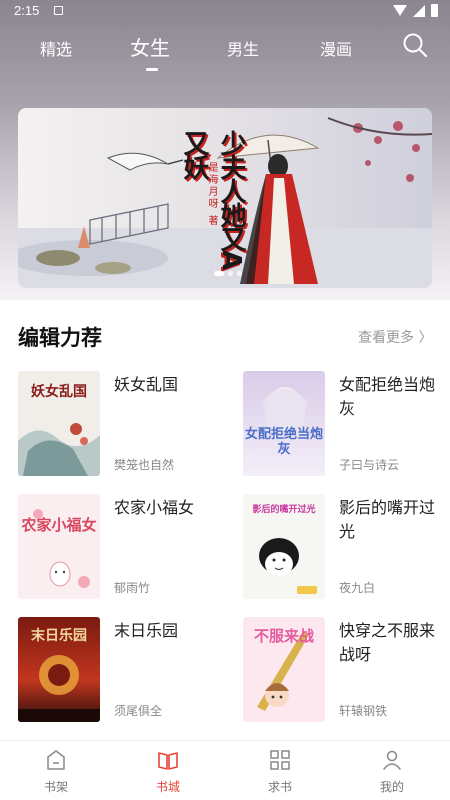 This screenshot has height=800, width=450. I want to click on tab-male: 男生, so click(243, 48).